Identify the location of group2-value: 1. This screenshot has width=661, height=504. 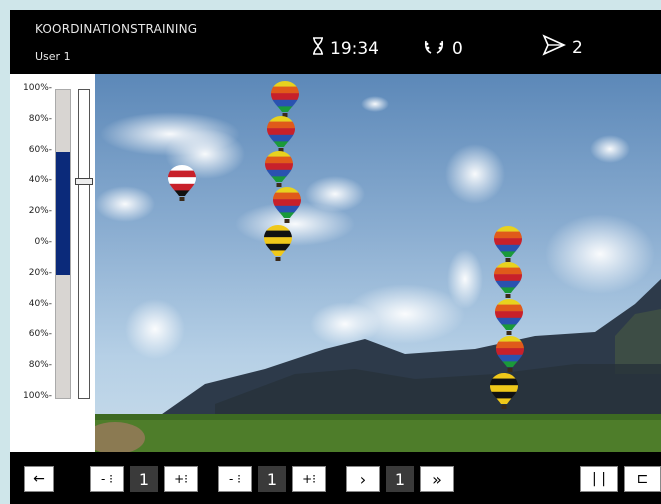
(272, 479).